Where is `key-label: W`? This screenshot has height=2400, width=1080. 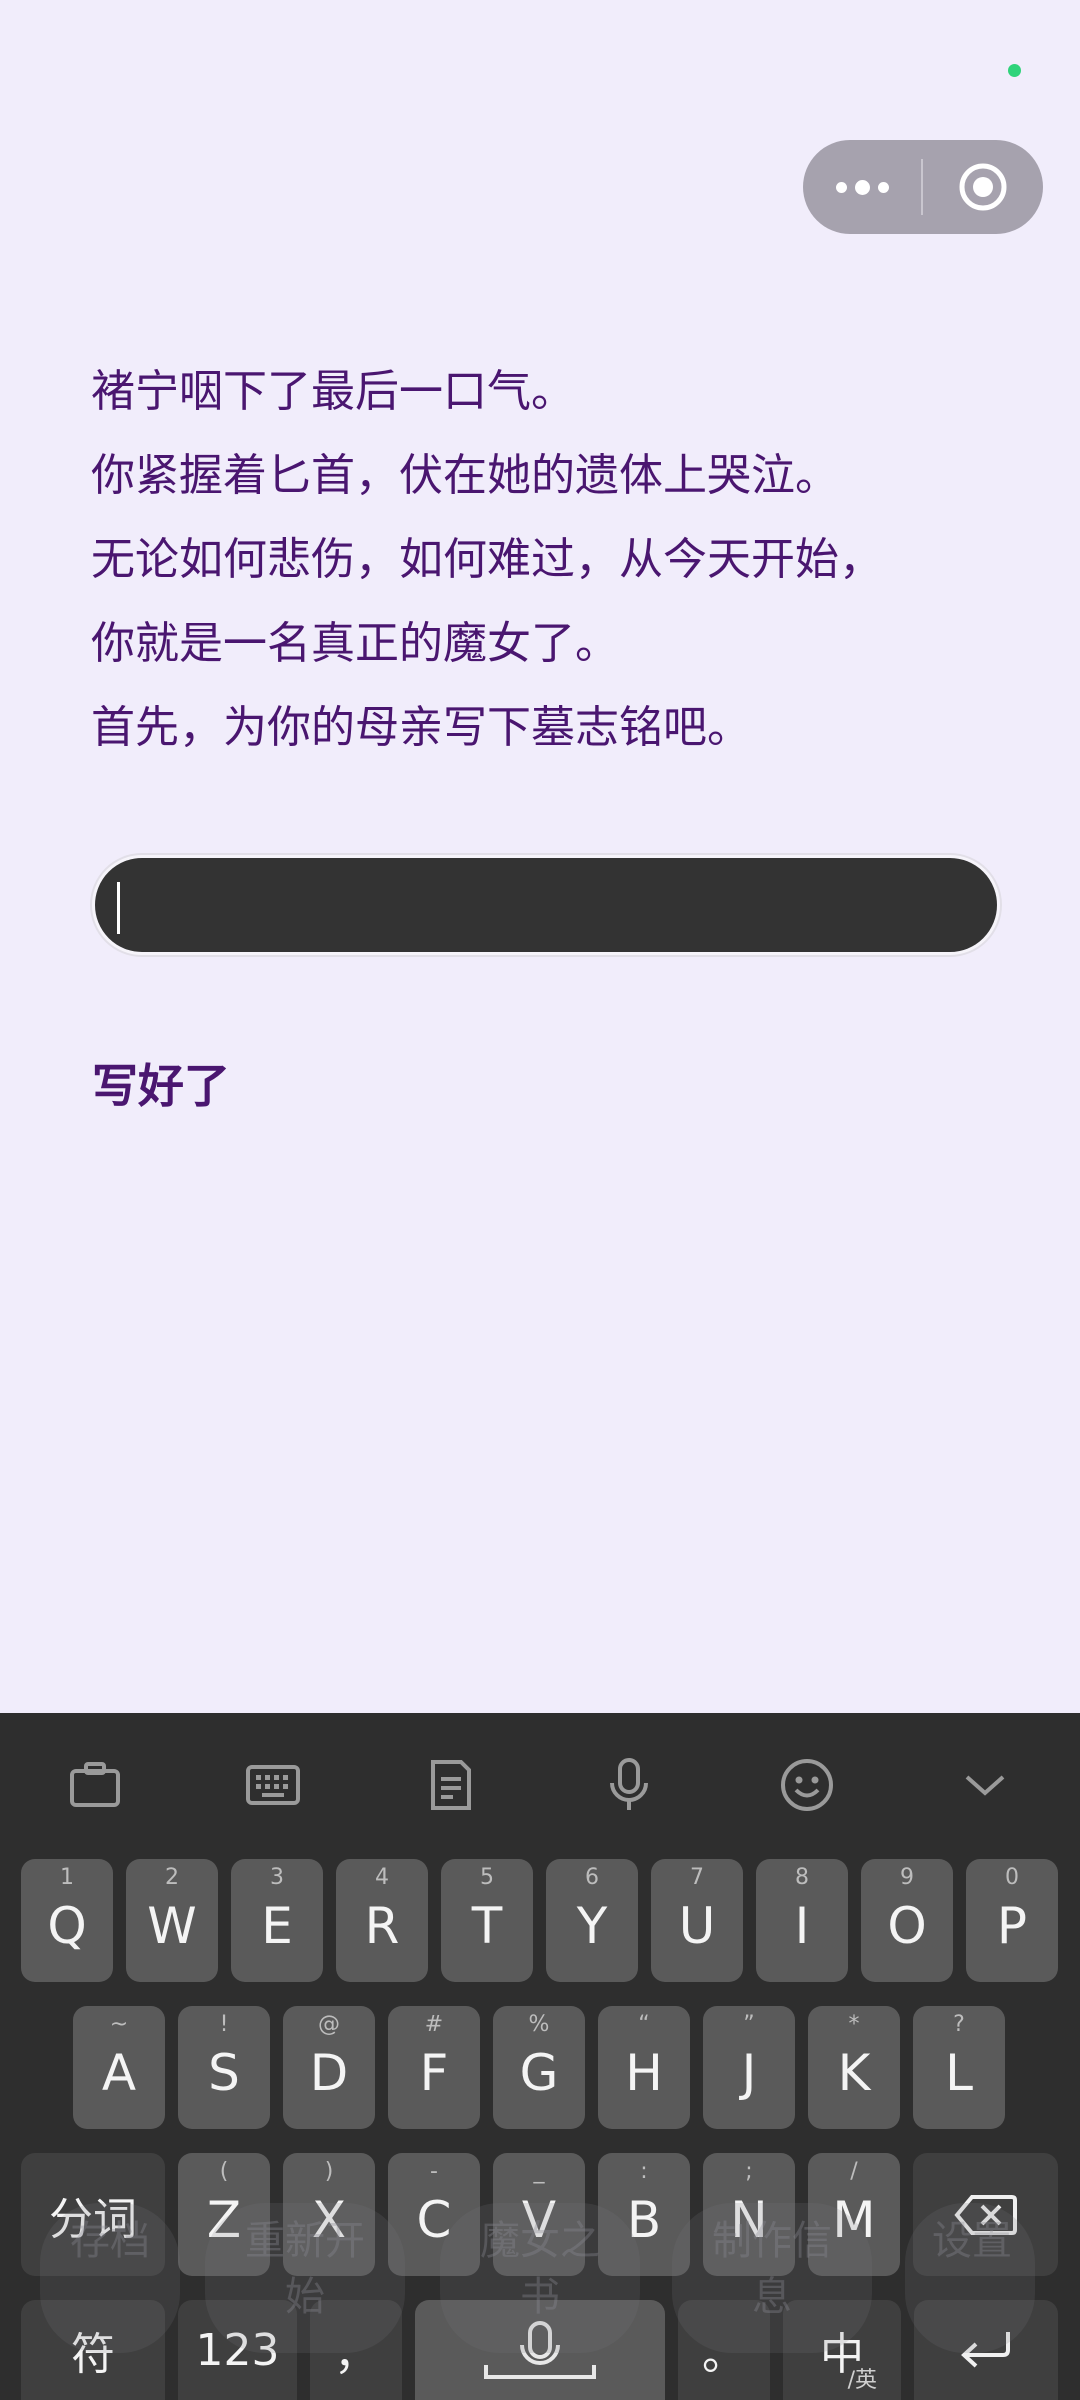
key-label: W is located at coordinates (172, 1925).